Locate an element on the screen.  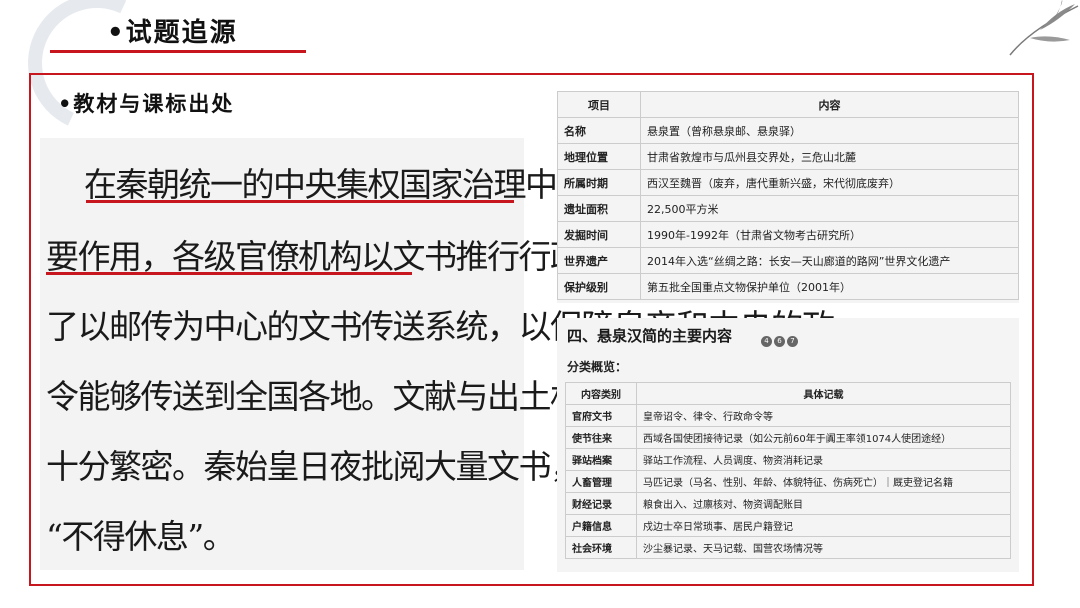
bamboo-leaf-decoration is located at coordinates (1044, 28).